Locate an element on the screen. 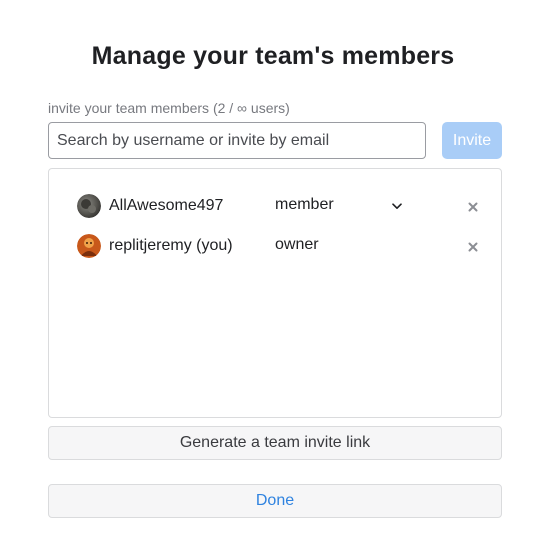 The height and width of the screenshot is (560, 546). chevron-down-icon is located at coordinates (397, 206).